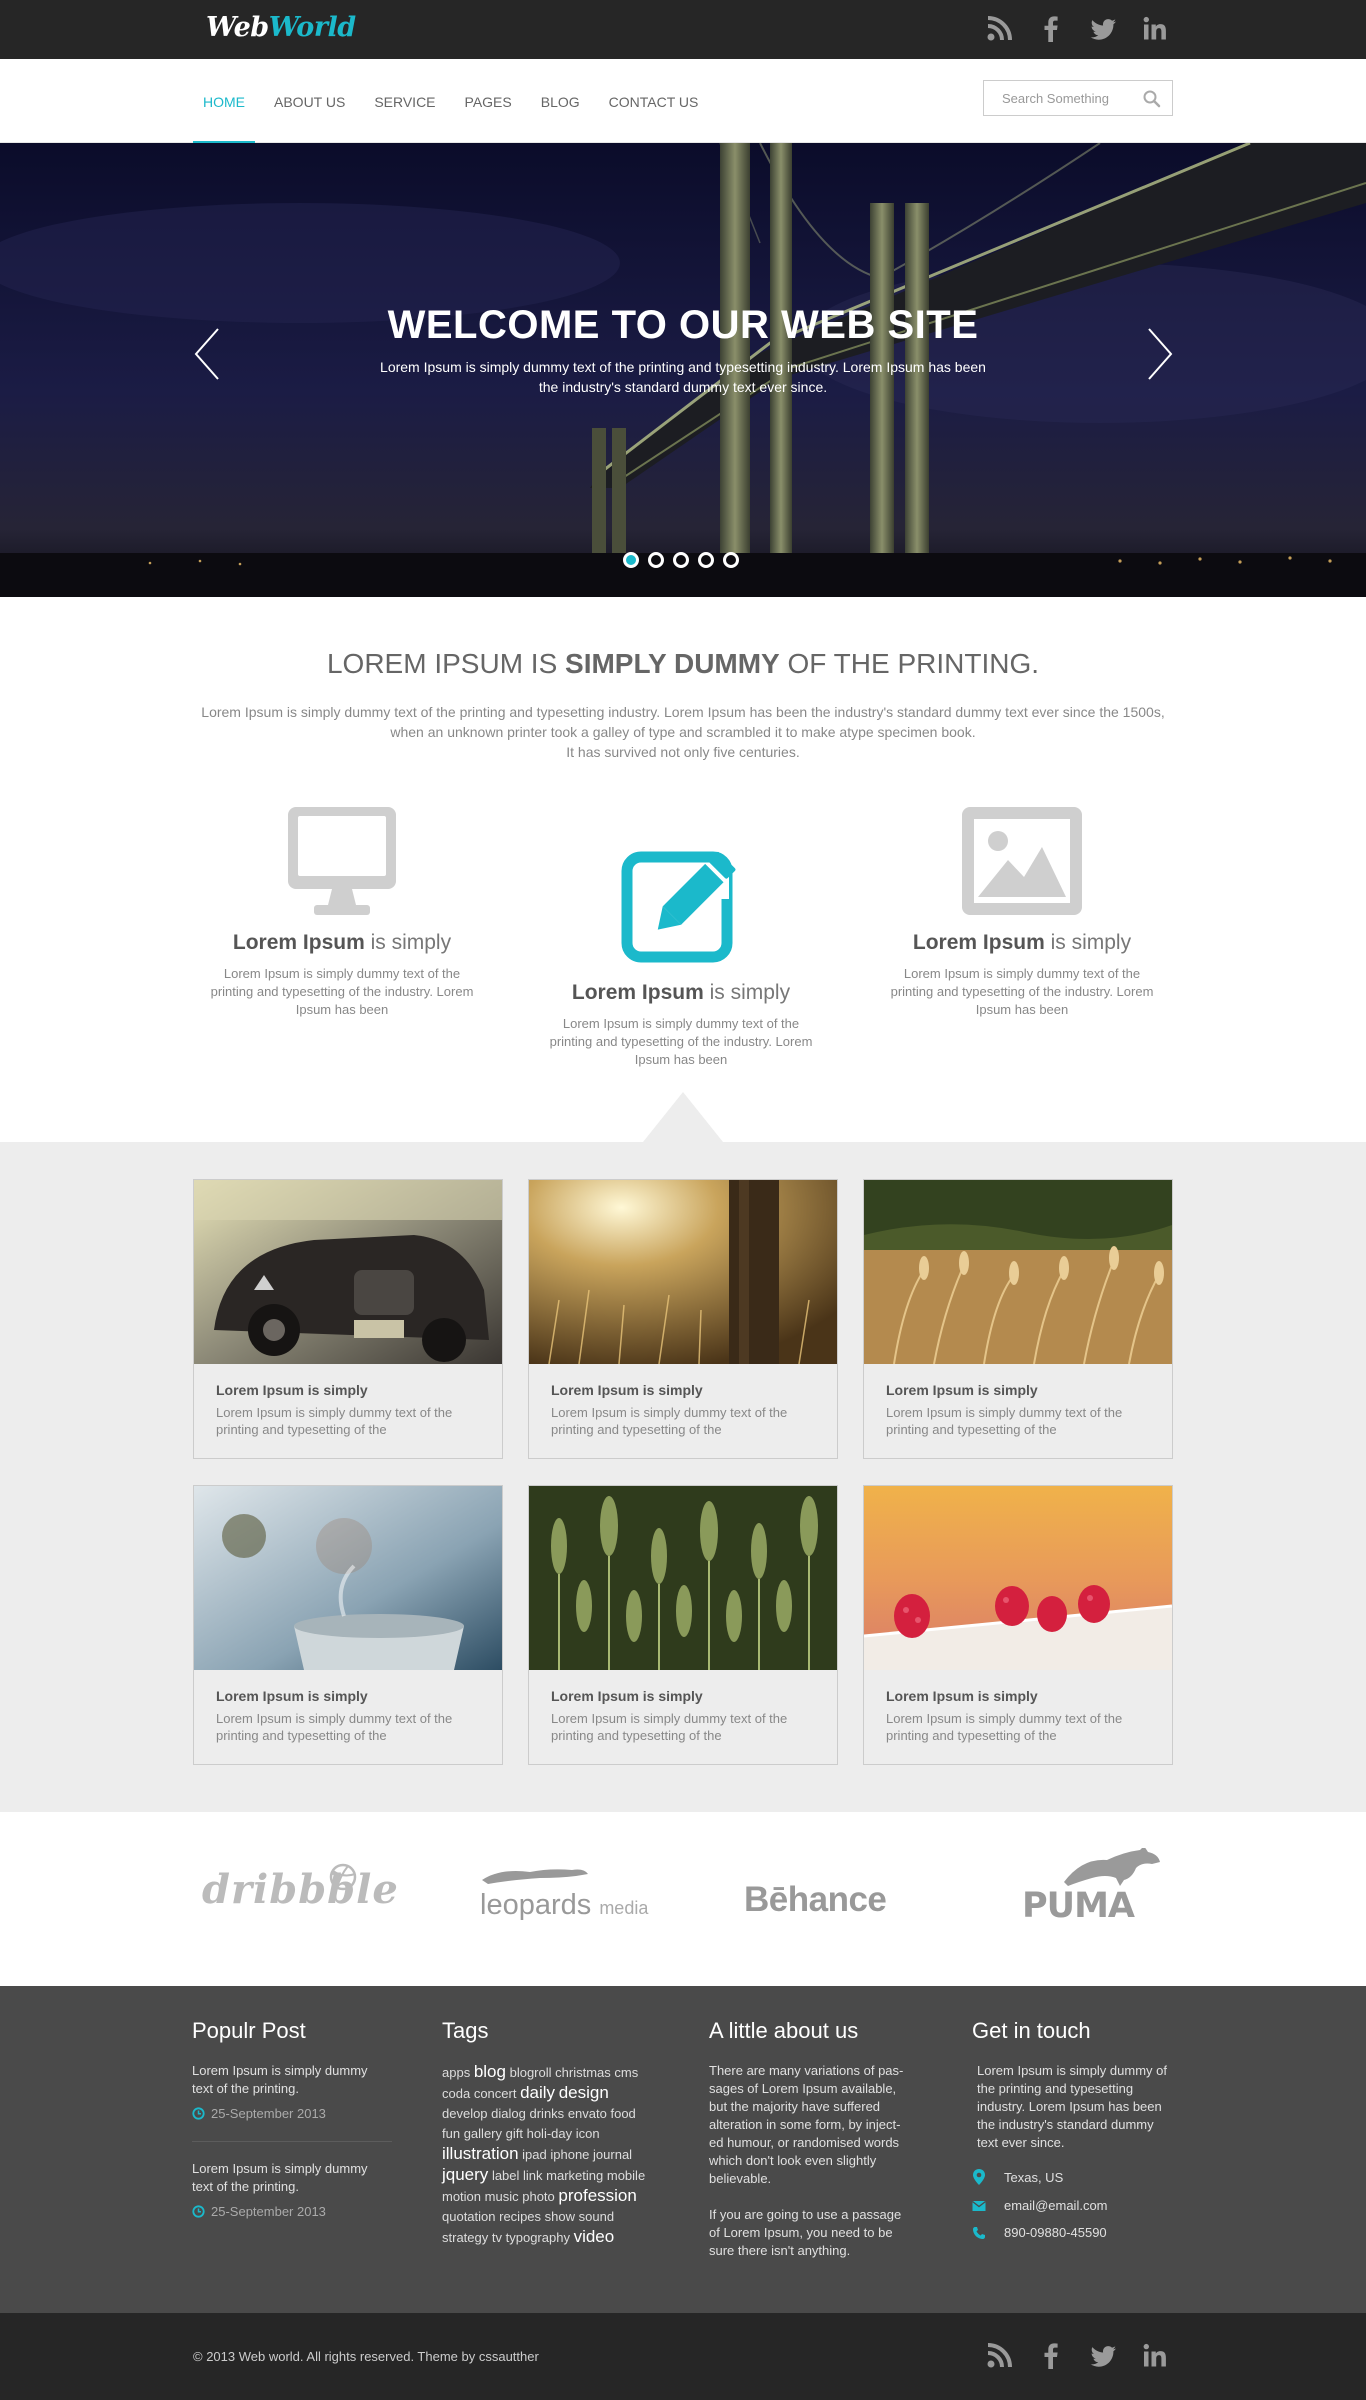 The image size is (1366, 2400). Describe the element at coordinates (300, 1888) in the screenshot. I see `brand-dribbble: dribbble` at that location.